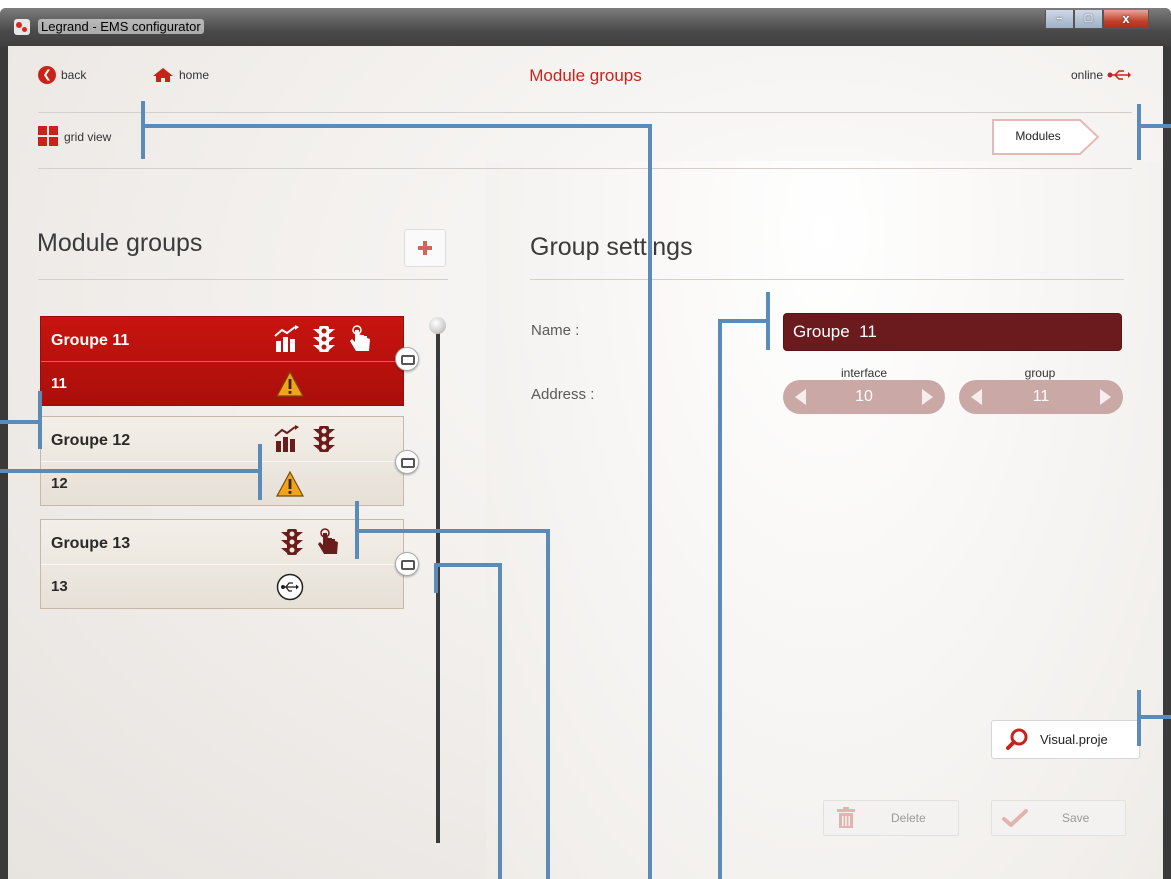  I want to click on scrollbar-knob, so click(437, 325).